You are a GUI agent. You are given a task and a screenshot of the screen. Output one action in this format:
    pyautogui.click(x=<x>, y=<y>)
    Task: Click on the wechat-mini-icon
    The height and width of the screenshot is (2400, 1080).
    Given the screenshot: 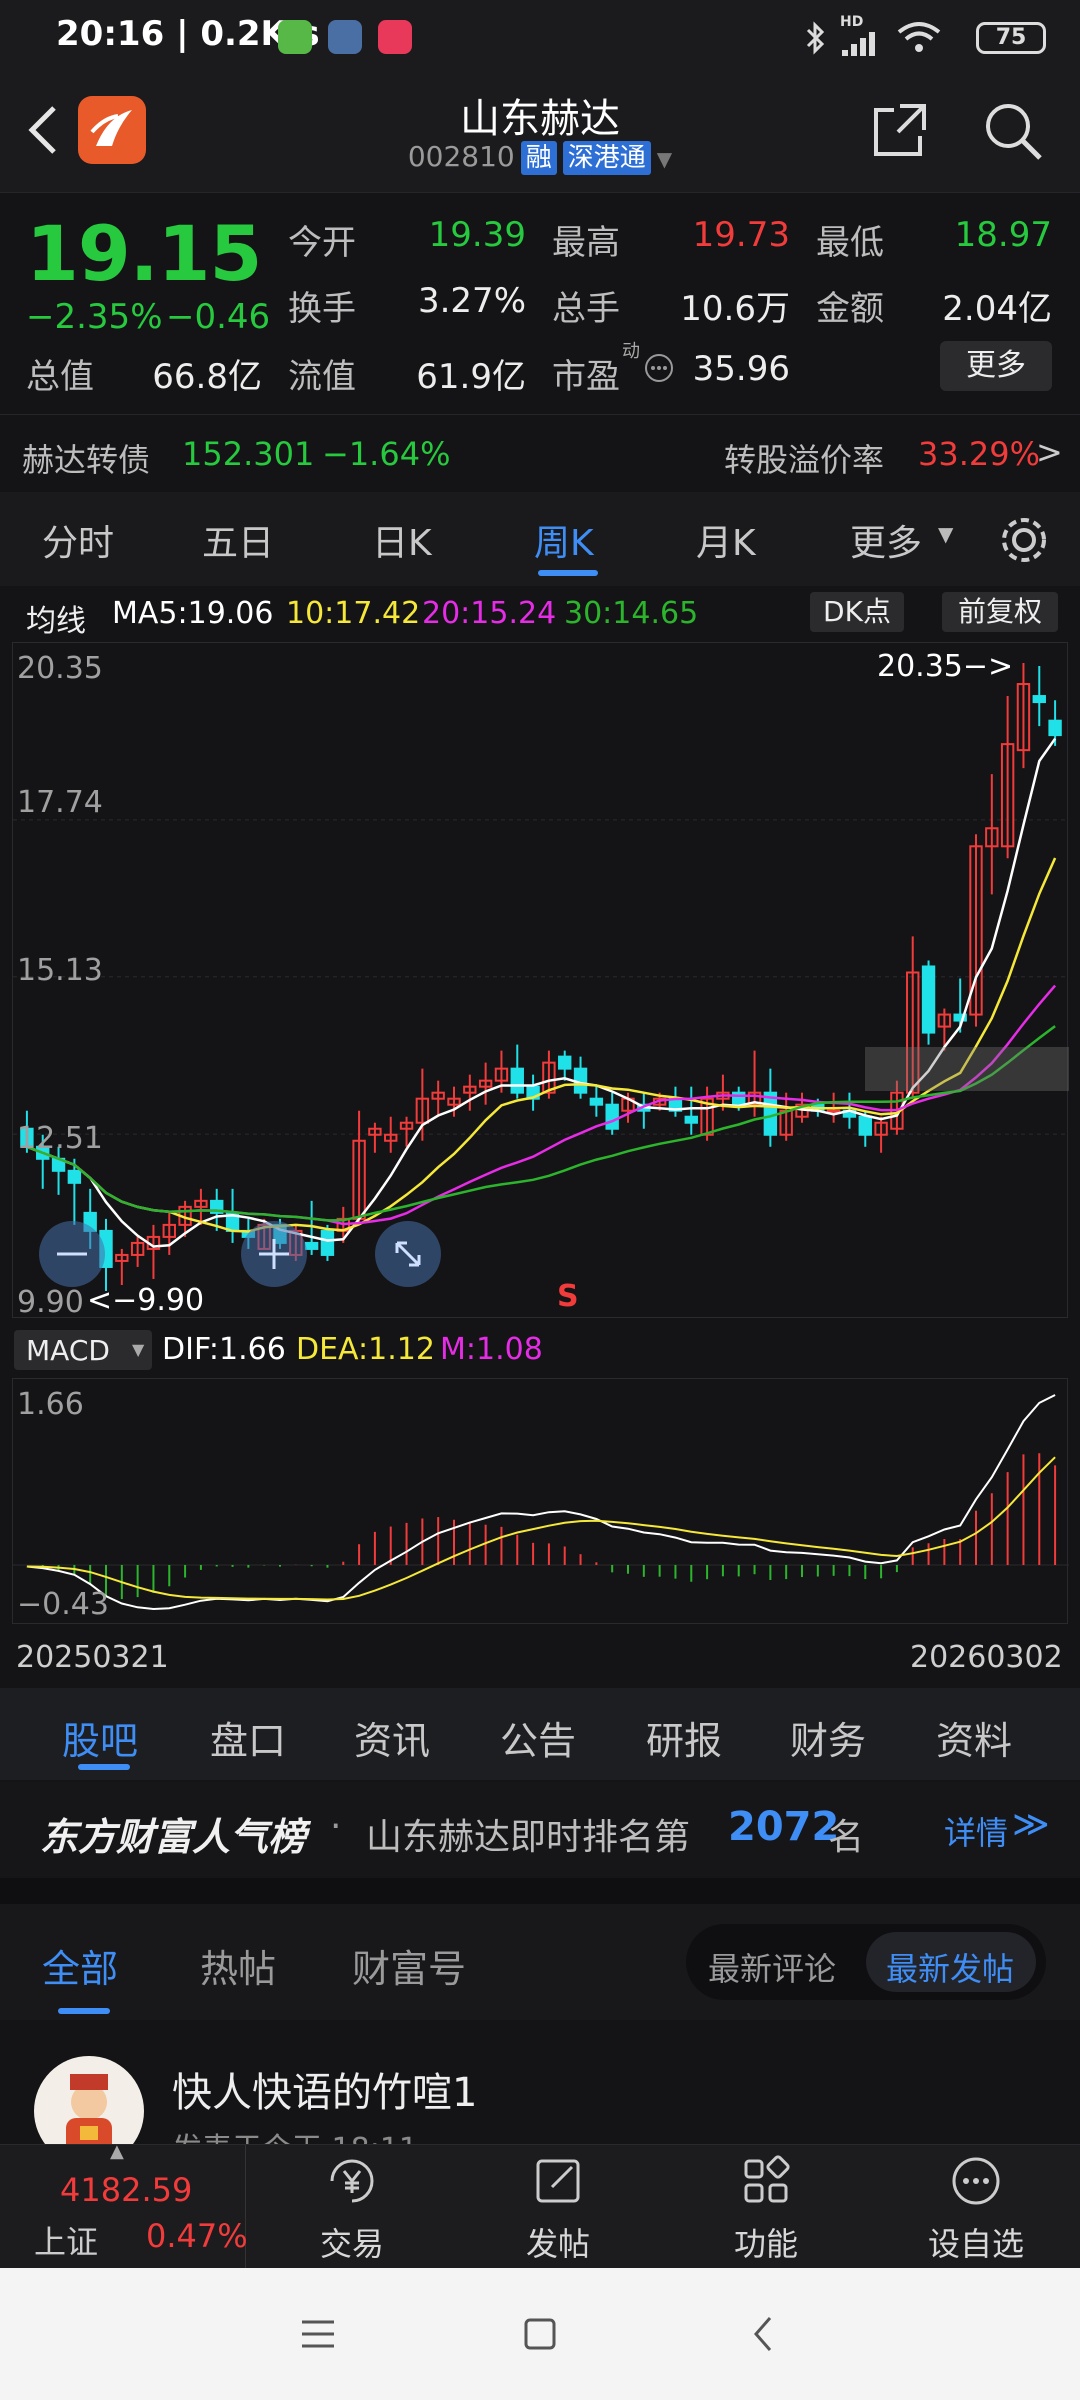 What is the action you would take?
    pyautogui.click(x=295, y=37)
    